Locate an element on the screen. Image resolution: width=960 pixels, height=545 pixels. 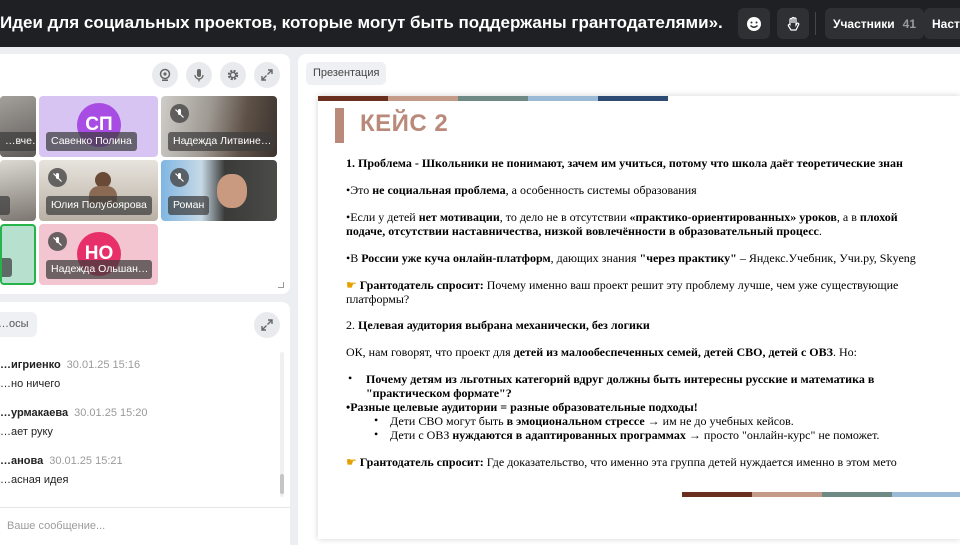
settings-button: Наст is located at coordinates (942, 23).